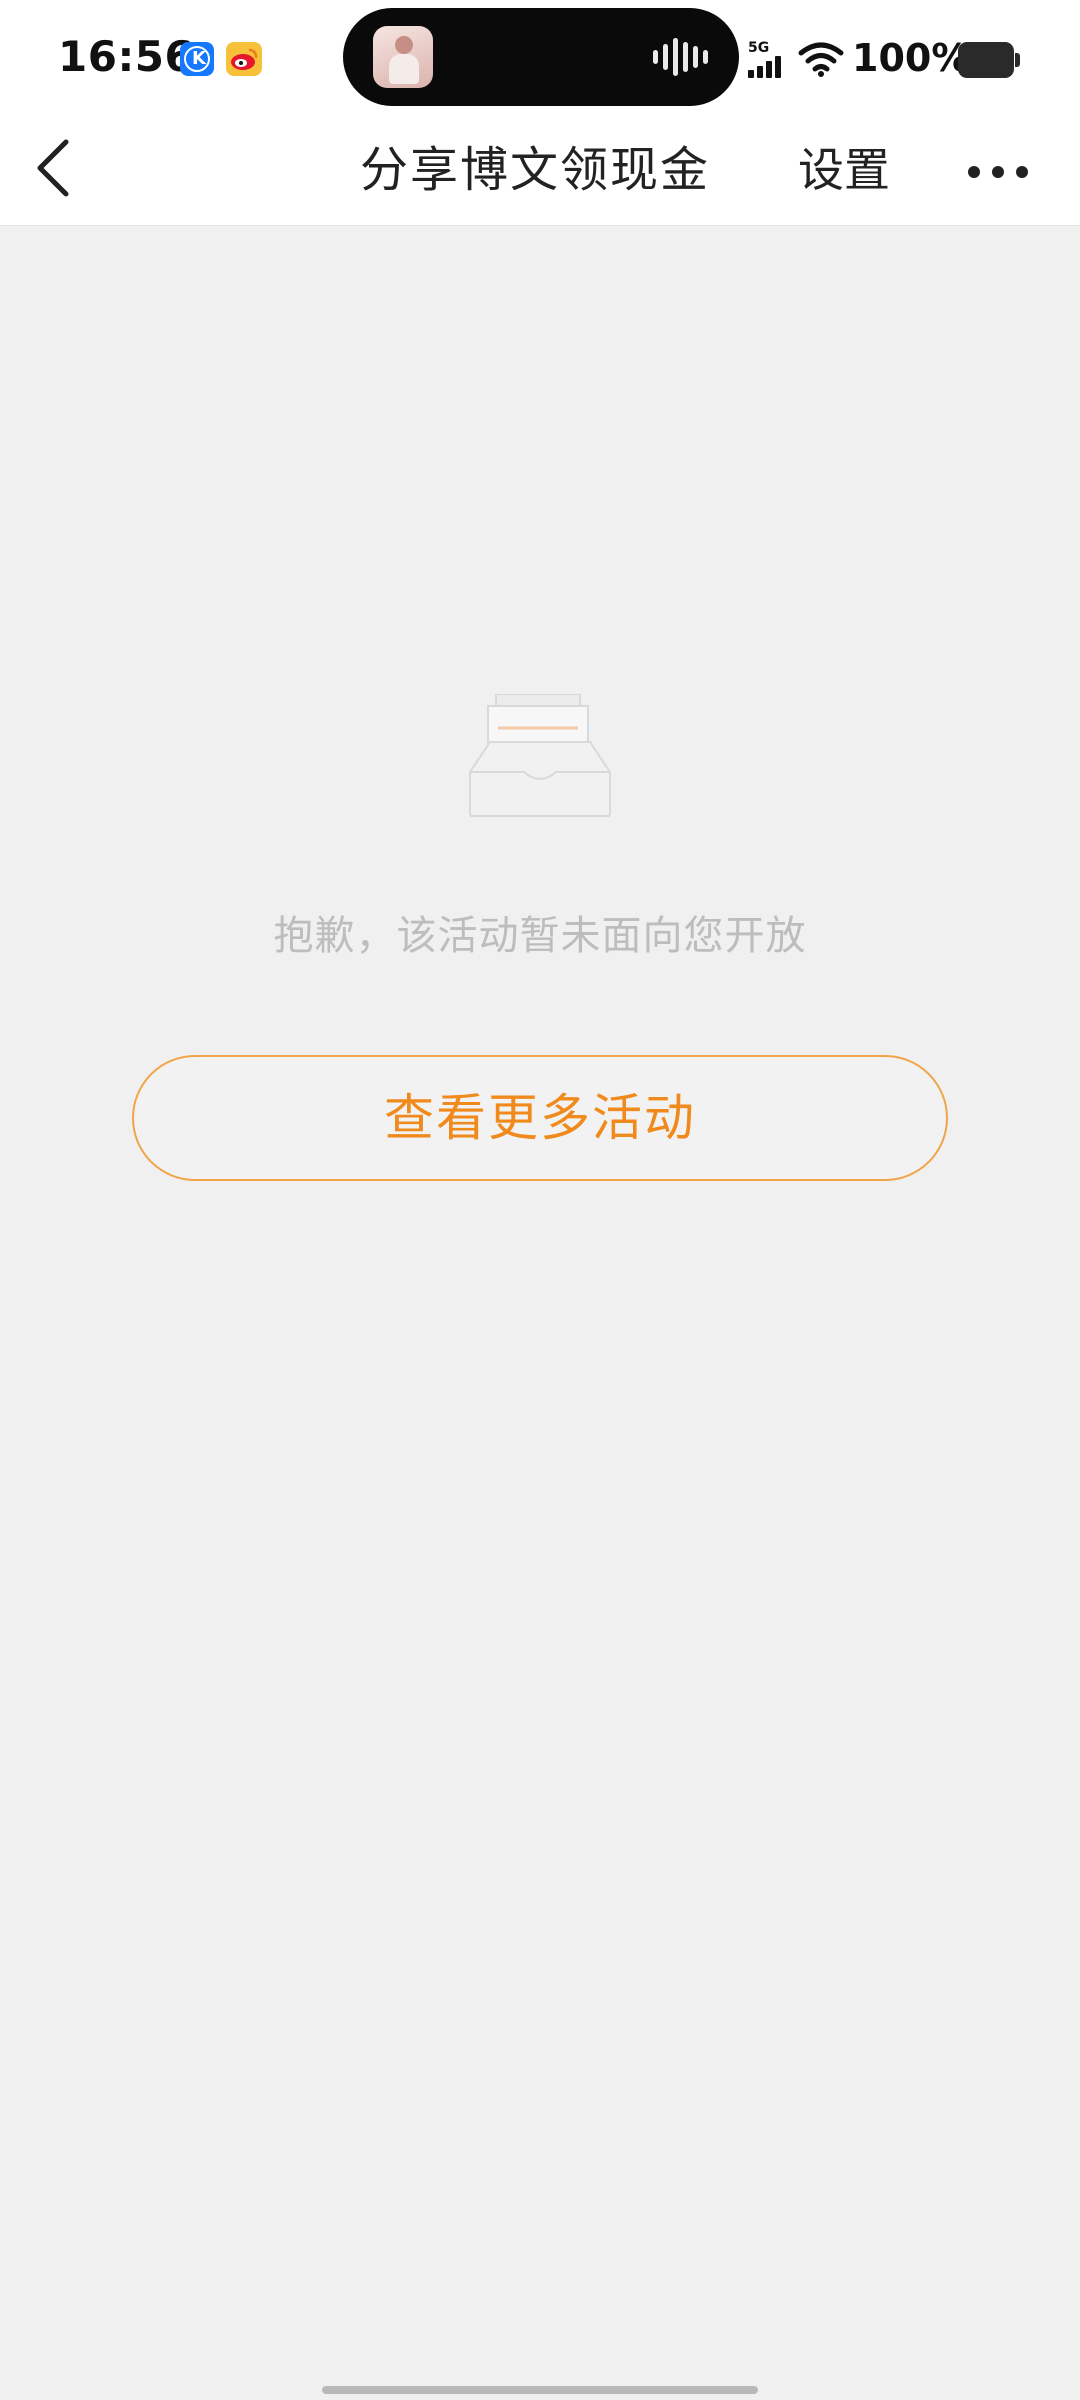 This screenshot has width=1080, height=2400. Describe the element at coordinates (197, 59) in the screenshot. I see `k-app-icon: K` at that location.